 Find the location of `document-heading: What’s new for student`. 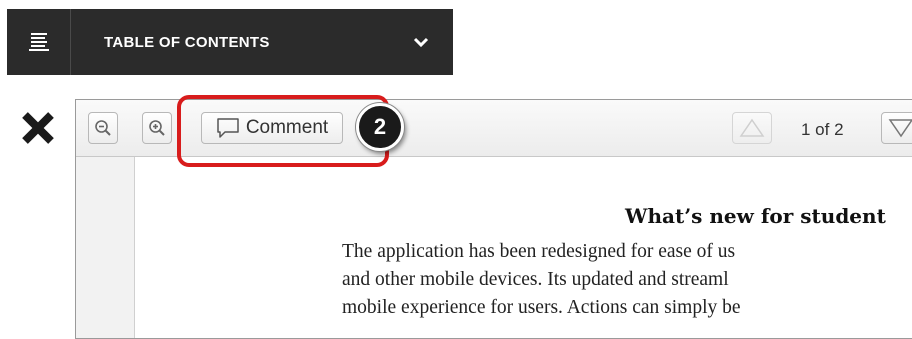

document-heading: What’s new for student is located at coordinates (755, 216).